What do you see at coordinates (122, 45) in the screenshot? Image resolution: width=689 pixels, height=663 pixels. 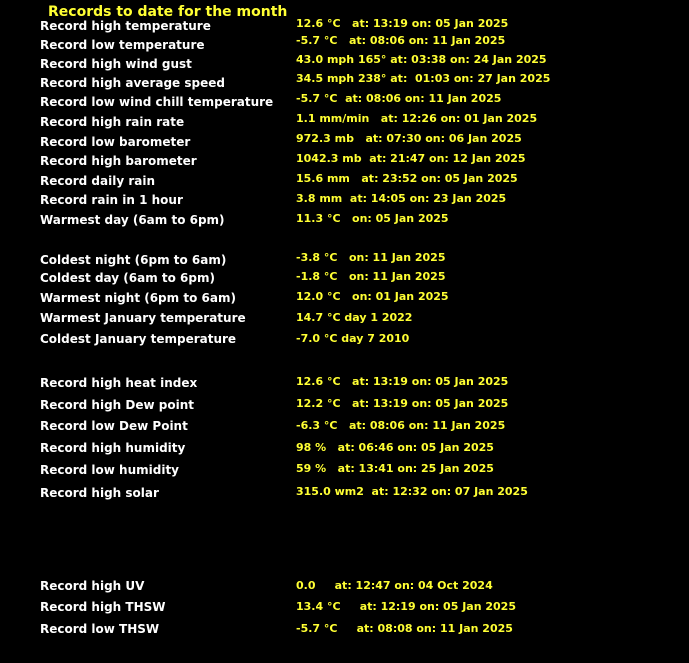 I see `record-label: Record low temperature` at bounding box center [122, 45].